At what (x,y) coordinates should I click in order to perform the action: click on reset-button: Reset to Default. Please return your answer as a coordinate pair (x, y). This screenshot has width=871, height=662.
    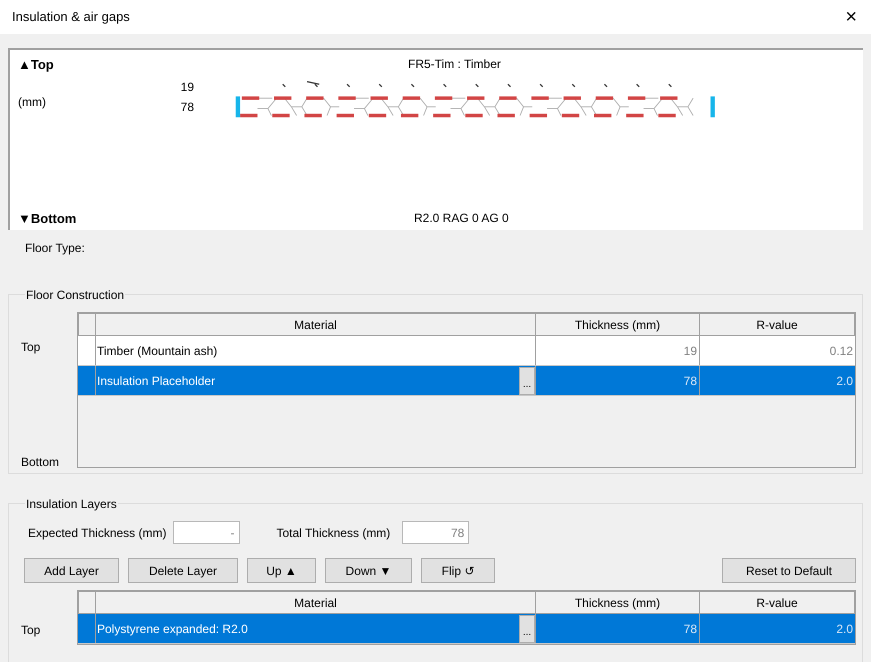
    Looking at the image, I should click on (789, 570).